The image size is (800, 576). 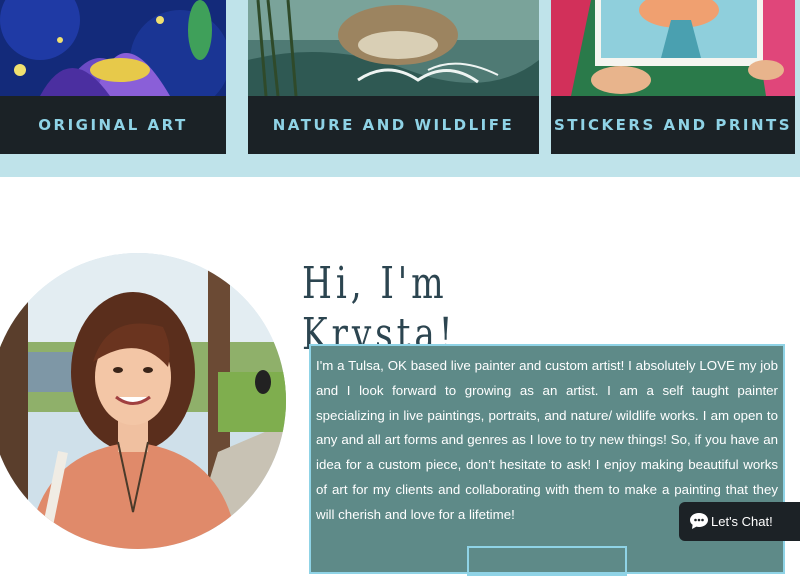 I want to click on category-label: ORIGINAL ART, so click(x=113, y=125).